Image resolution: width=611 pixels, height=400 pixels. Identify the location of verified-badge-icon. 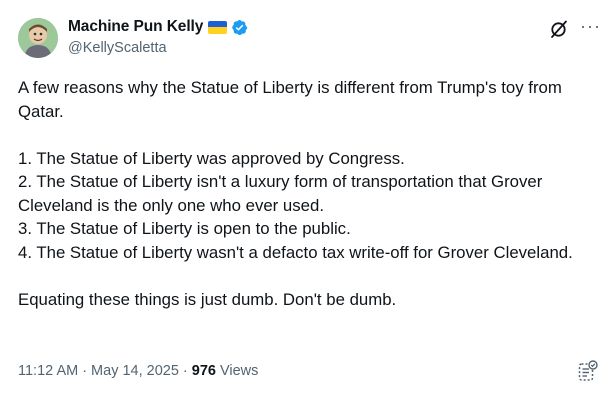
(239, 27).